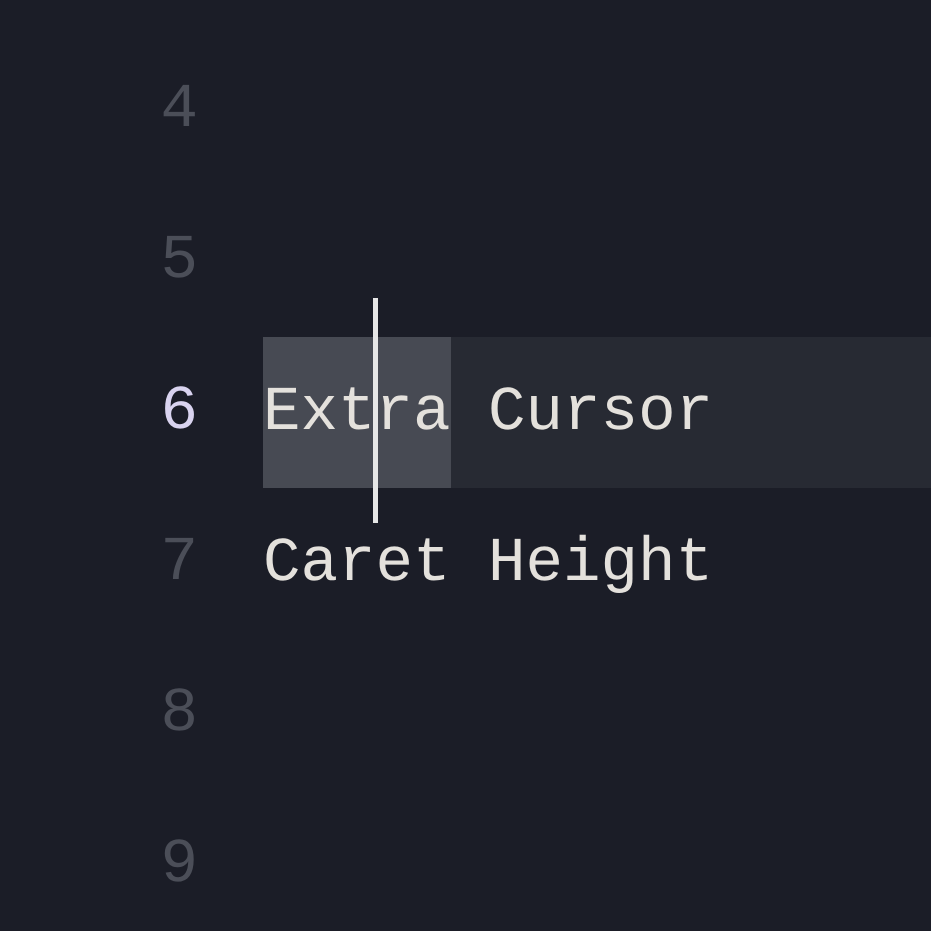 This screenshot has width=931, height=931. I want to click on code-text: Cursor, so click(600, 413).